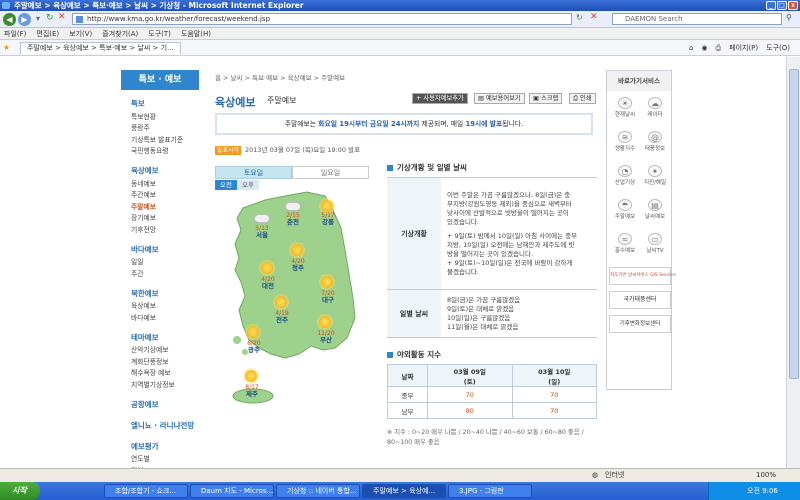 This screenshot has height=500, width=800. I want to click on vertical-scrollbar, so click(793, 262).